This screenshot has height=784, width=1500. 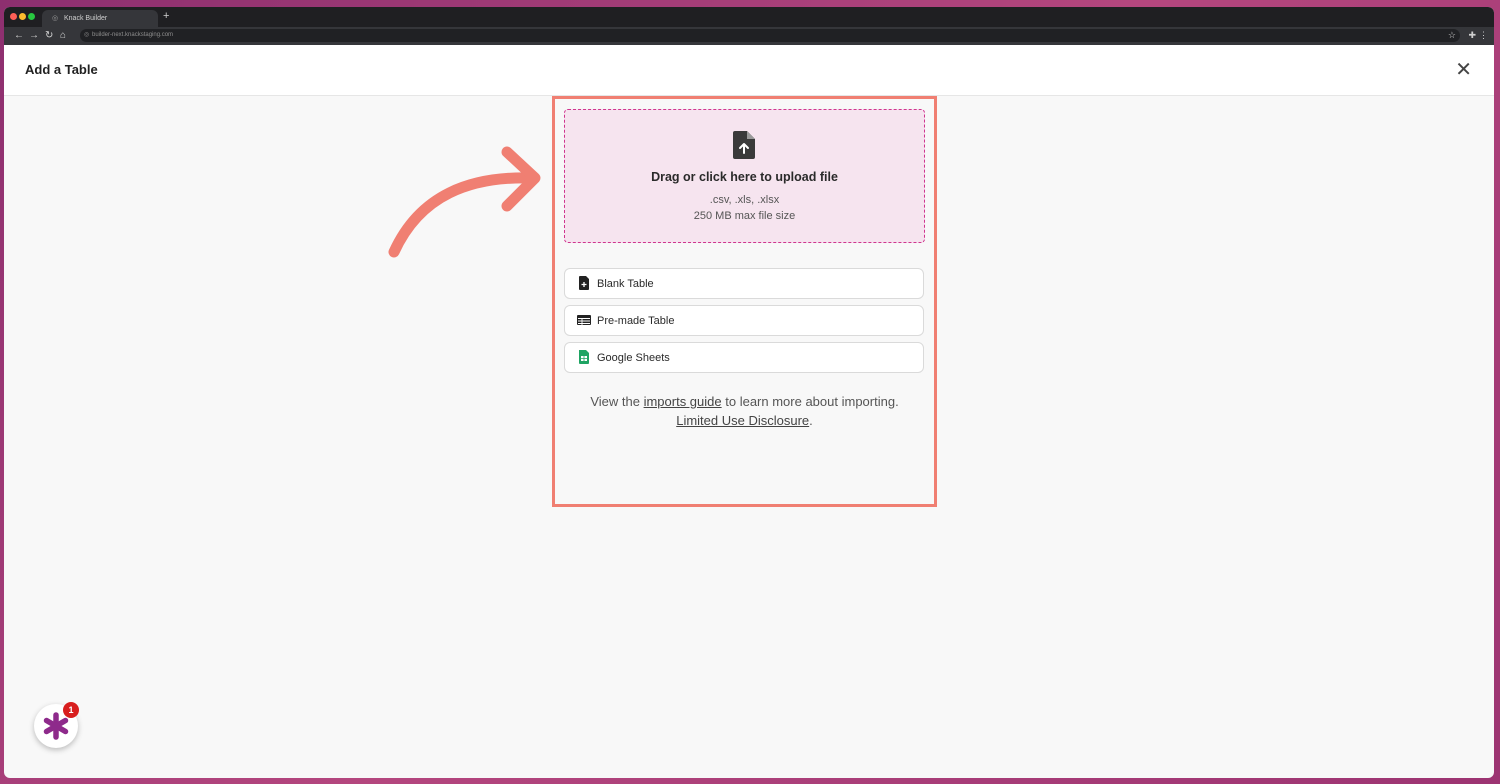 What do you see at coordinates (636, 321) in the screenshot?
I see `premade-table-label: Pre-made Table` at bounding box center [636, 321].